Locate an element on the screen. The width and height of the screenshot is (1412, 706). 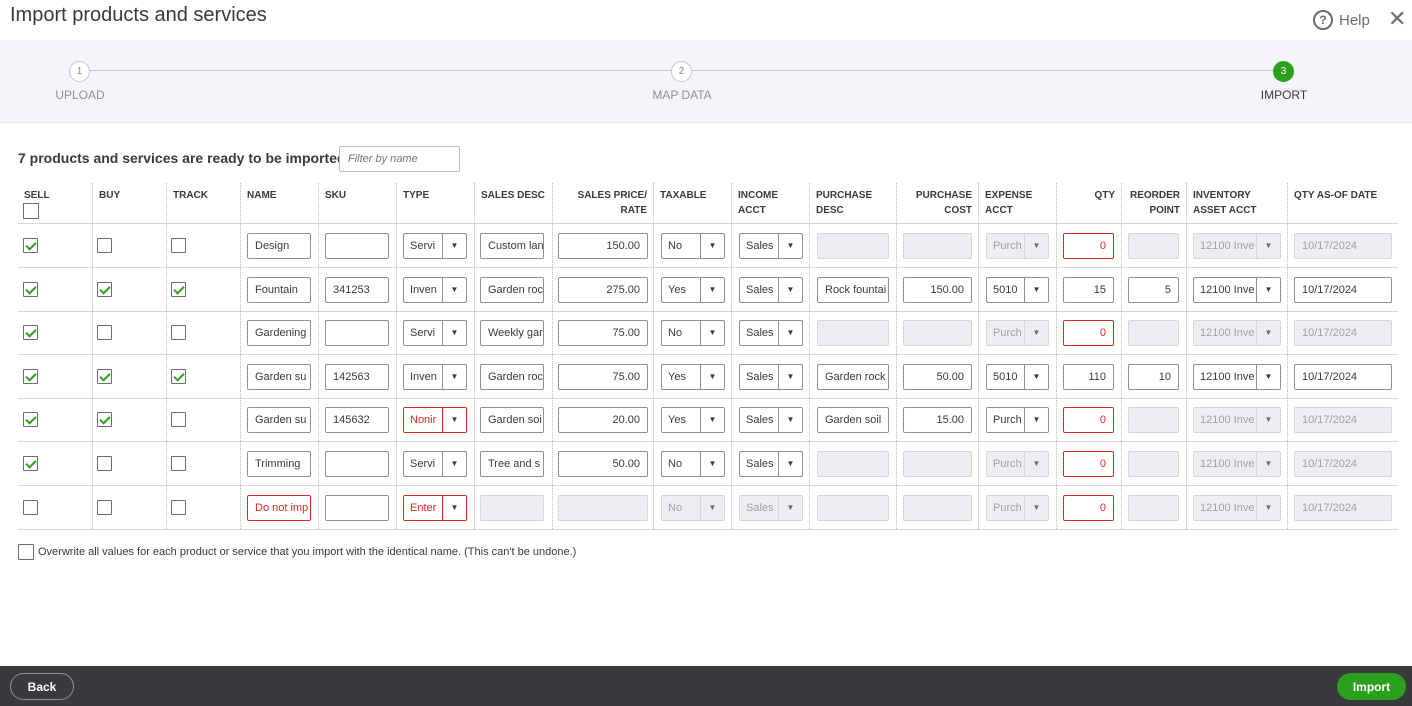
qty-as-of-date-field: 10/17/2024 is located at coordinates (1343, 376).